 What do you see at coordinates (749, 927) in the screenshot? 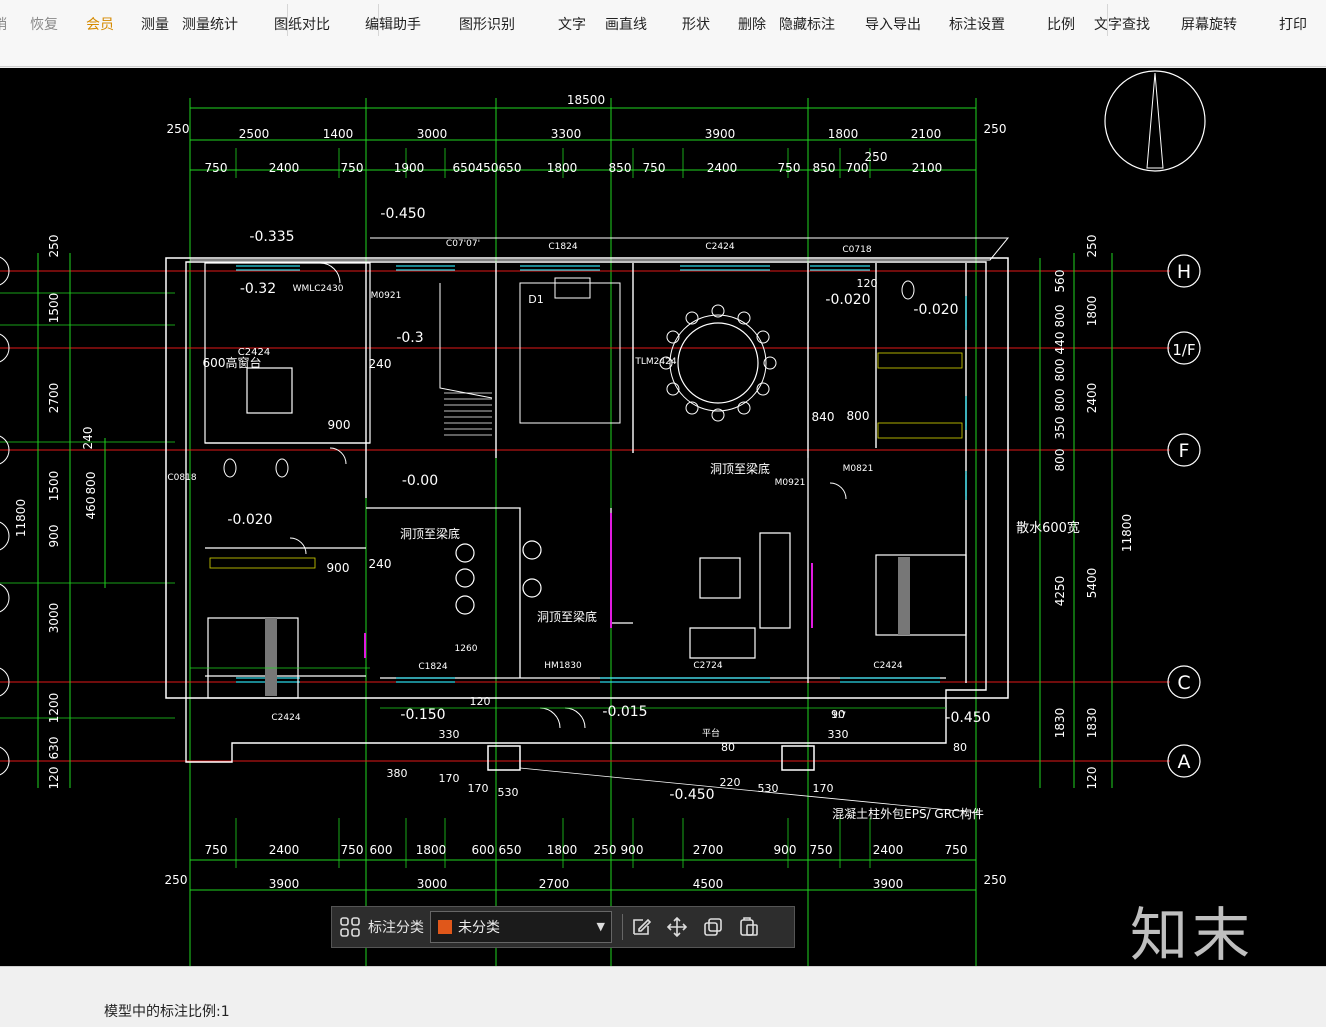
I see `paste-icon` at bounding box center [749, 927].